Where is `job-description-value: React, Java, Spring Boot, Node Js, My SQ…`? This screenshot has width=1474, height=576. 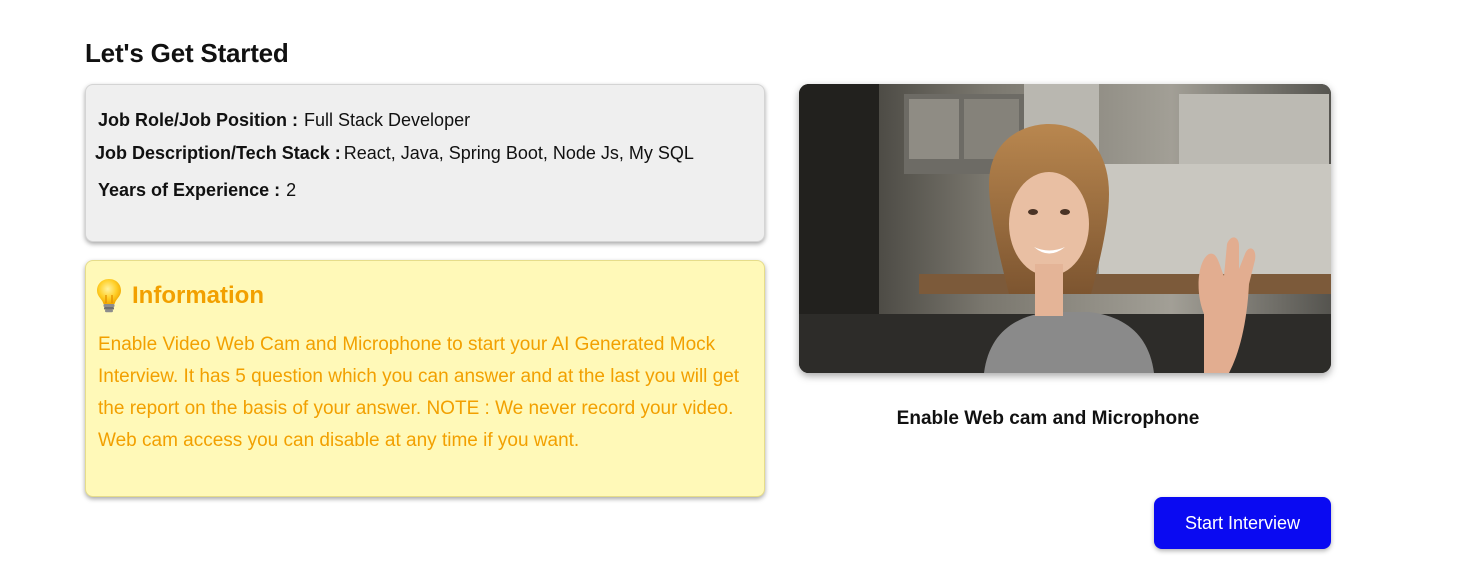
job-description-value: React, Java, Spring Boot, Node Js, My SQ… is located at coordinates (518, 153).